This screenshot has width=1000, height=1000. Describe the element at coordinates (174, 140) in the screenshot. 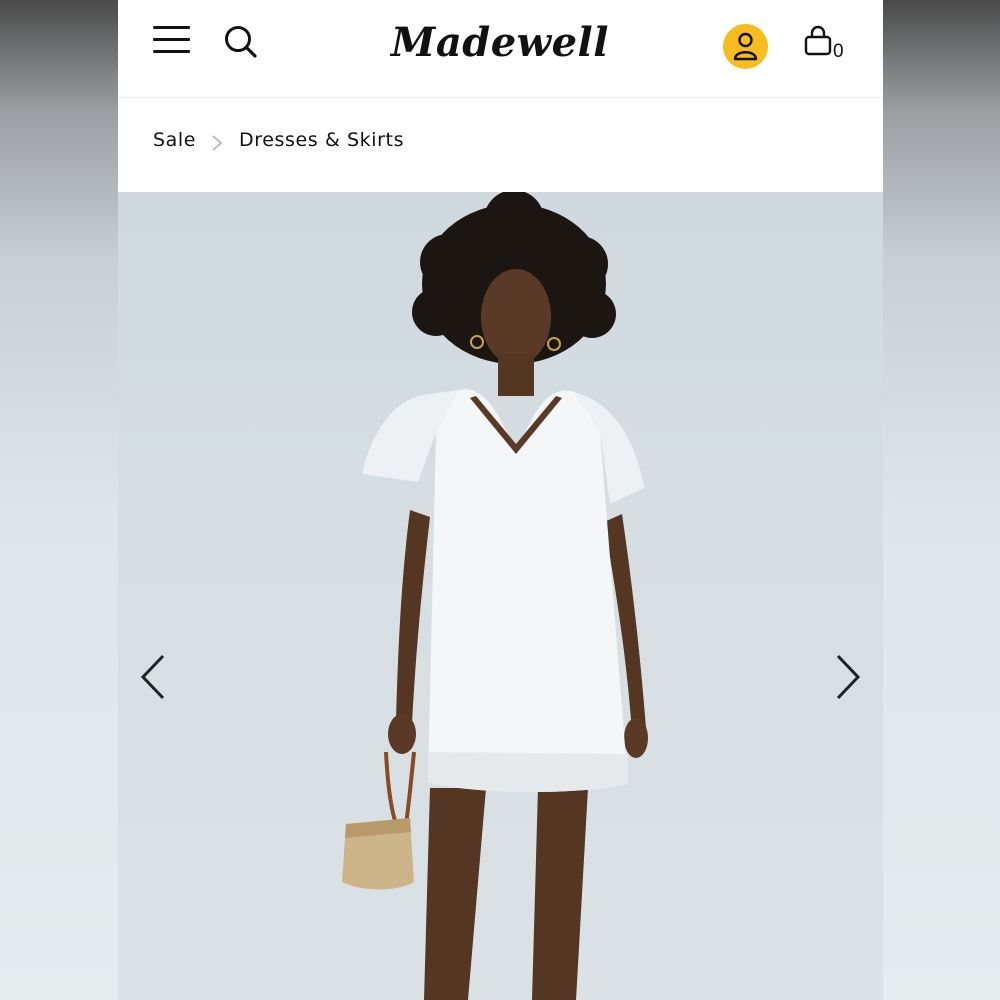

I see `breadcrumb-link-sale: Sale` at that location.